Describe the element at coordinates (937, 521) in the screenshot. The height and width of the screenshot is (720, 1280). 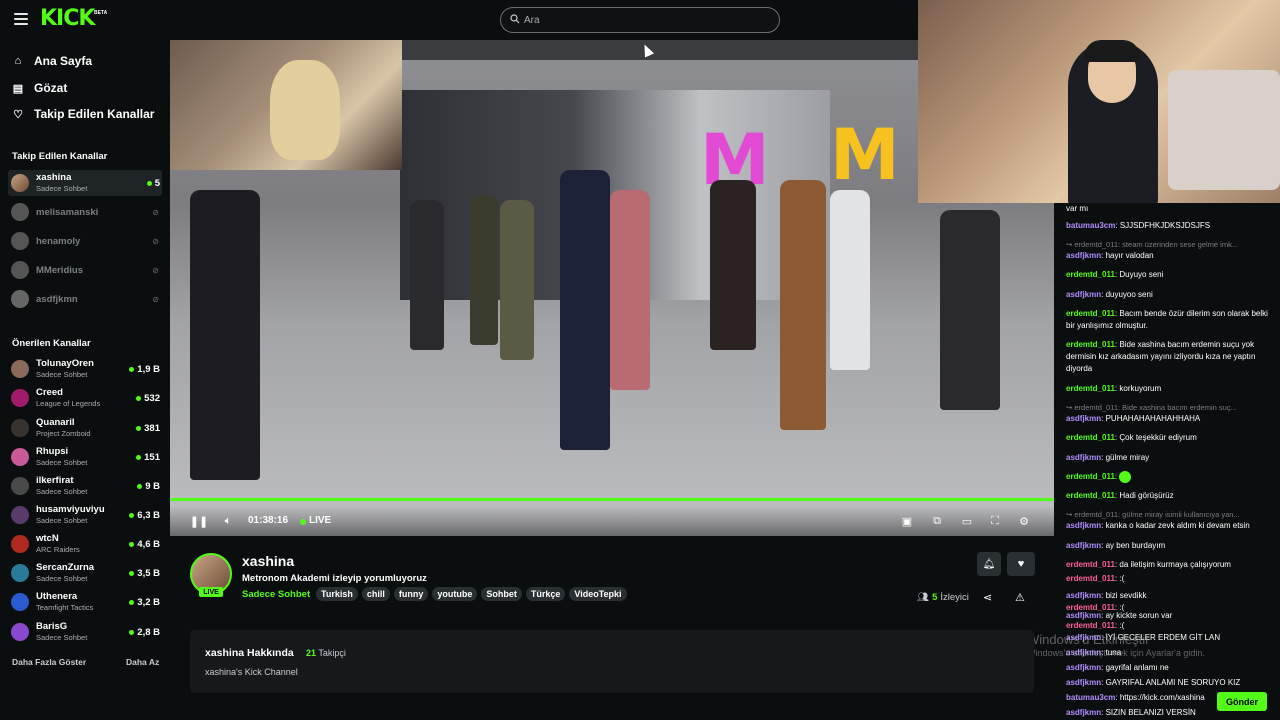
I see `clip-icon: ⧉` at that location.